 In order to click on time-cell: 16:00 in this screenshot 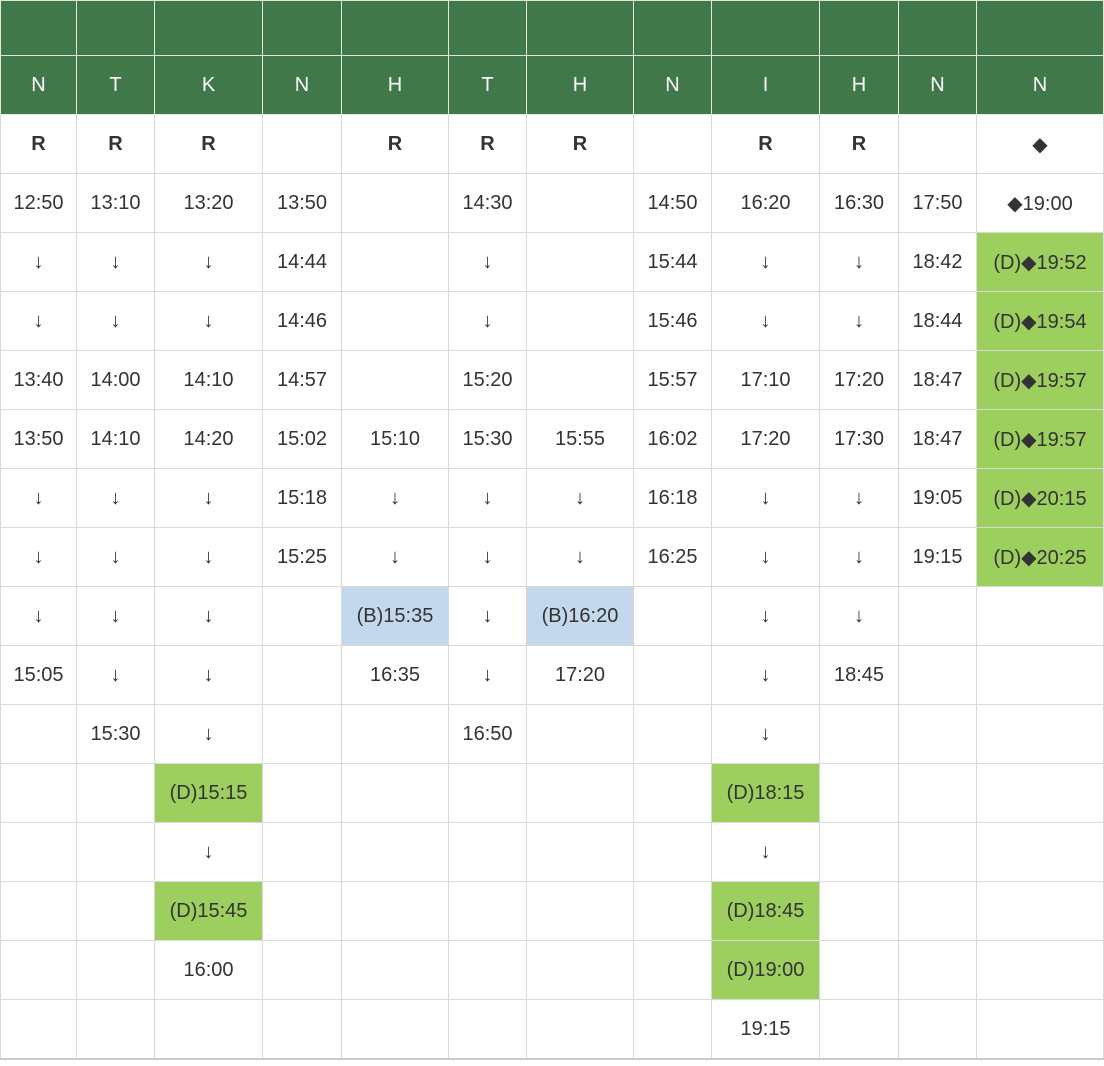, I will do `click(208, 970)`.